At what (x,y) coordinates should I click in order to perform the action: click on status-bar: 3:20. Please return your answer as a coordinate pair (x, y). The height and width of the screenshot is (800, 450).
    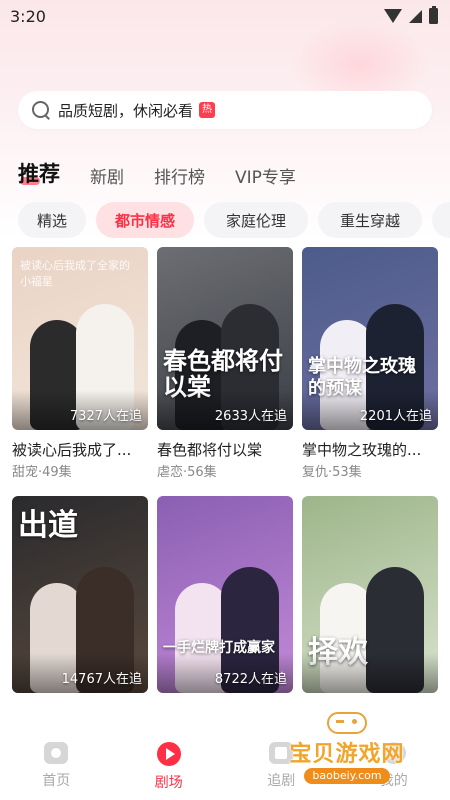
    Looking at the image, I should click on (225, 16).